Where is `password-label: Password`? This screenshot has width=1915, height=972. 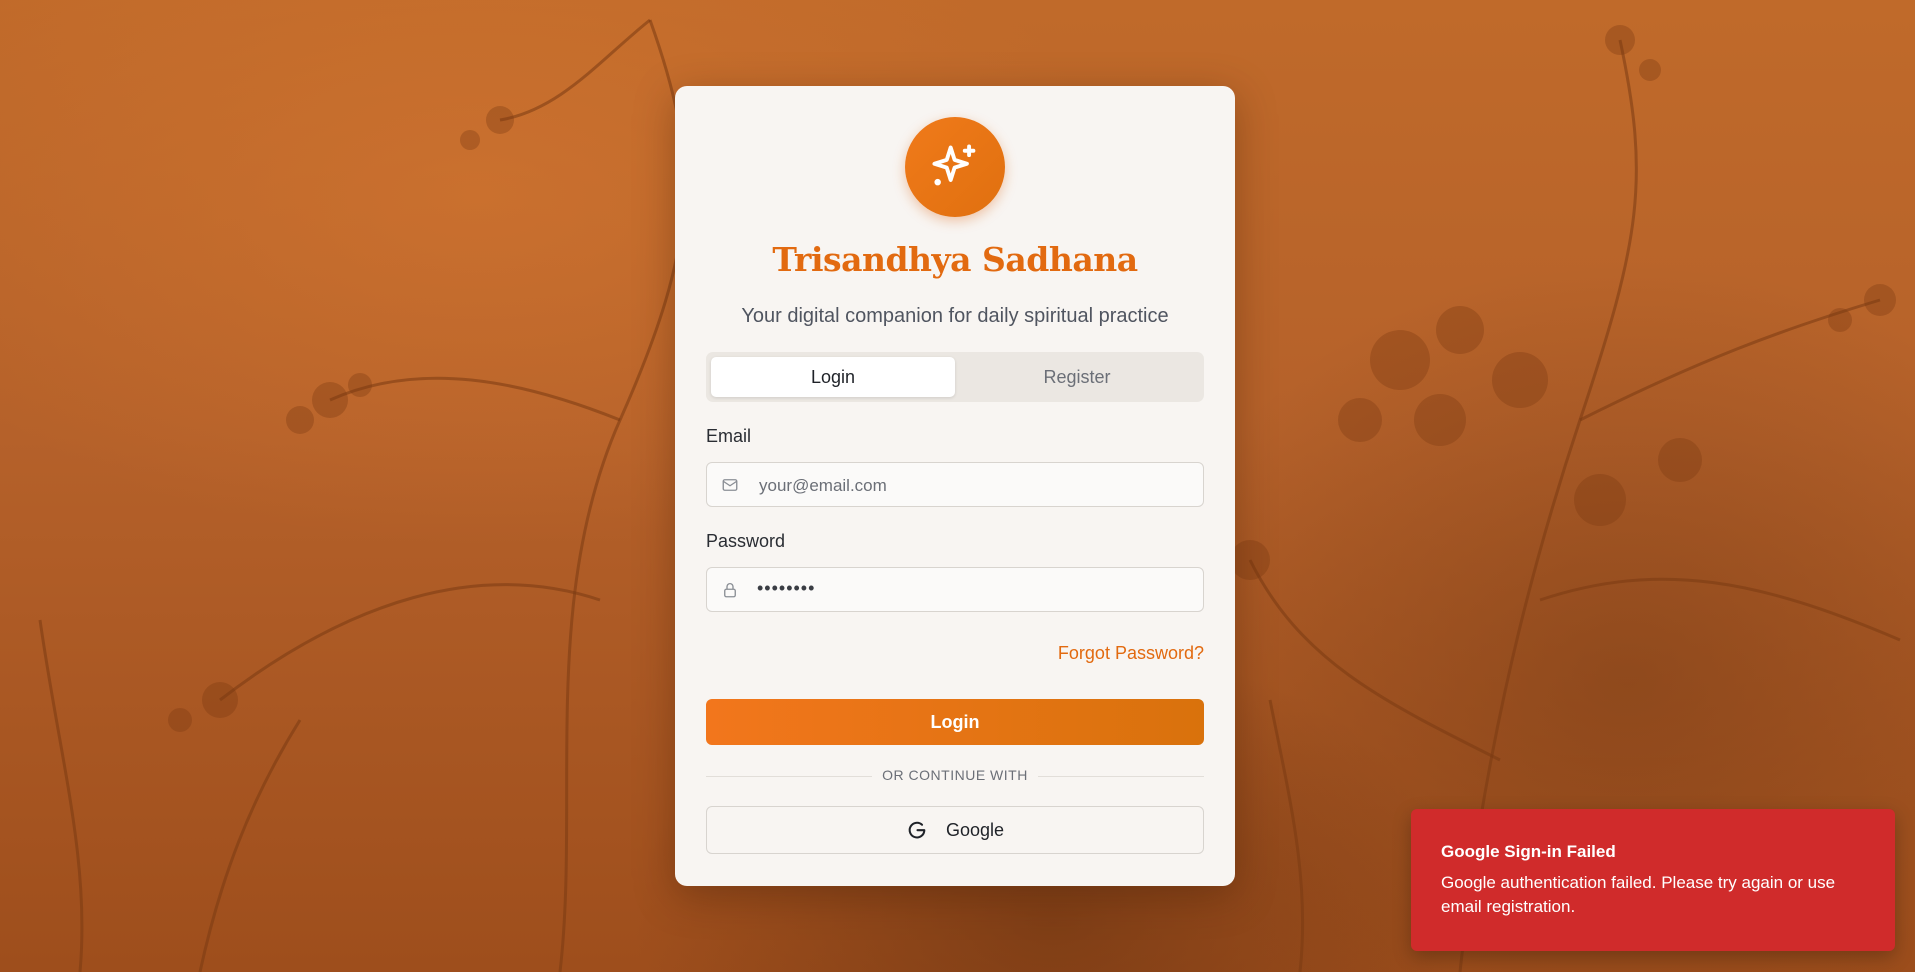
password-label: Password is located at coordinates (746, 541).